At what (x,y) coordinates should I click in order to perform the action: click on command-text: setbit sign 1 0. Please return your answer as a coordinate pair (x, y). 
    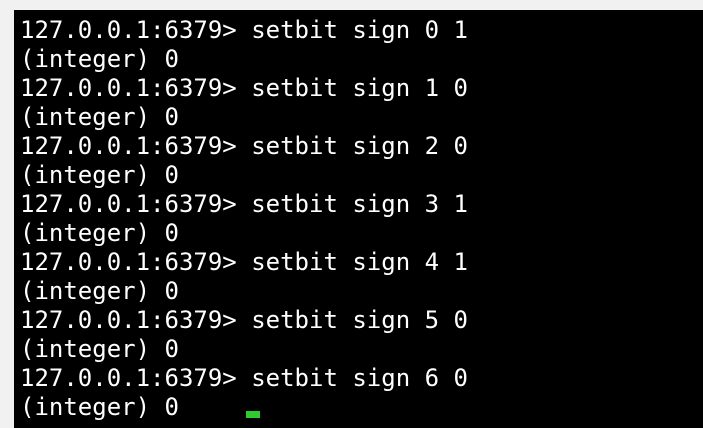
    Looking at the image, I should click on (359, 88).